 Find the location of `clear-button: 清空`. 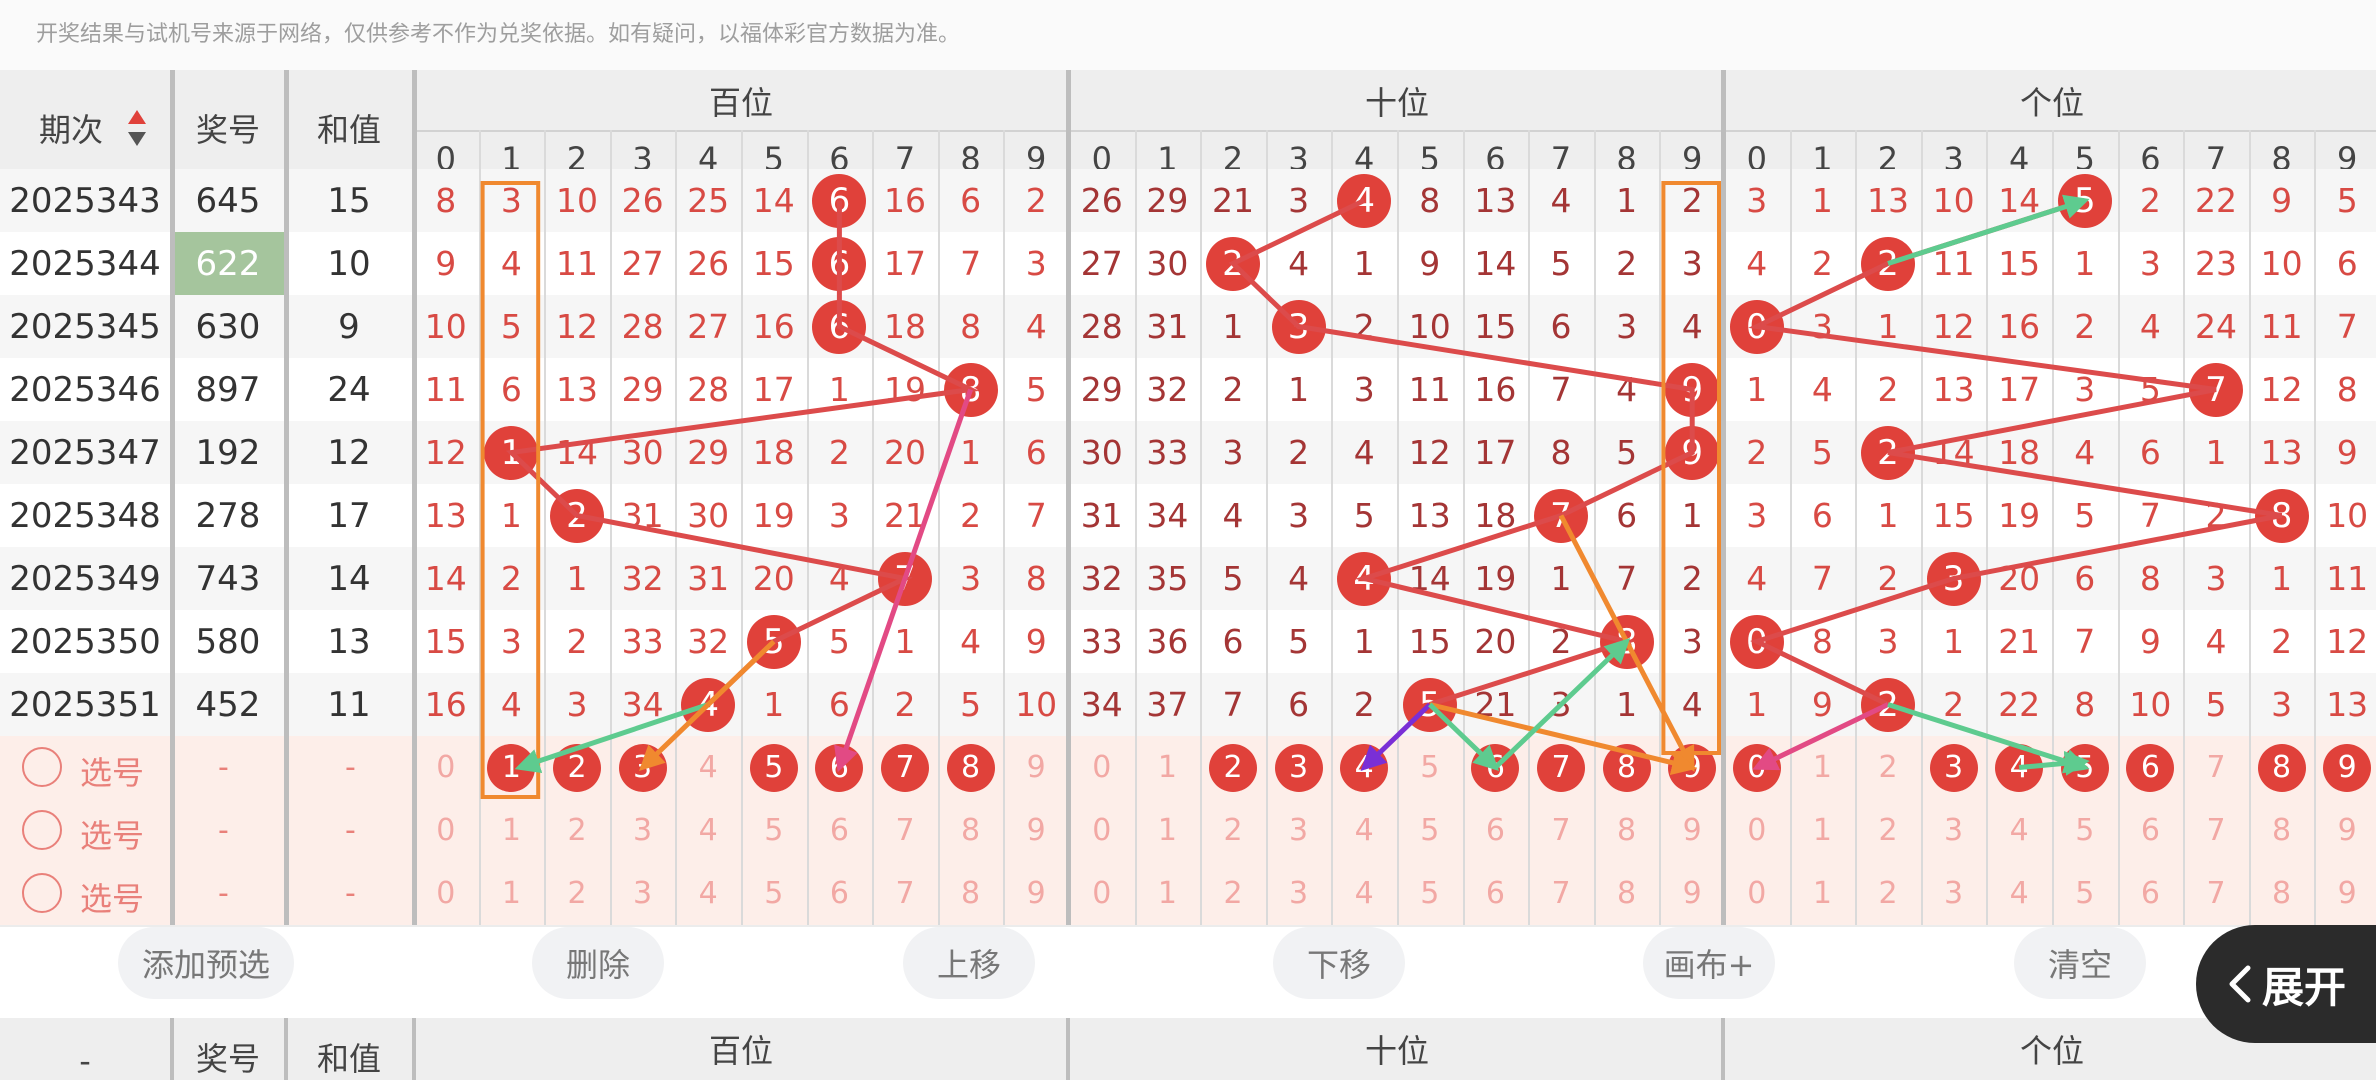

clear-button: 清空 is located at coordinates (2080, 963).